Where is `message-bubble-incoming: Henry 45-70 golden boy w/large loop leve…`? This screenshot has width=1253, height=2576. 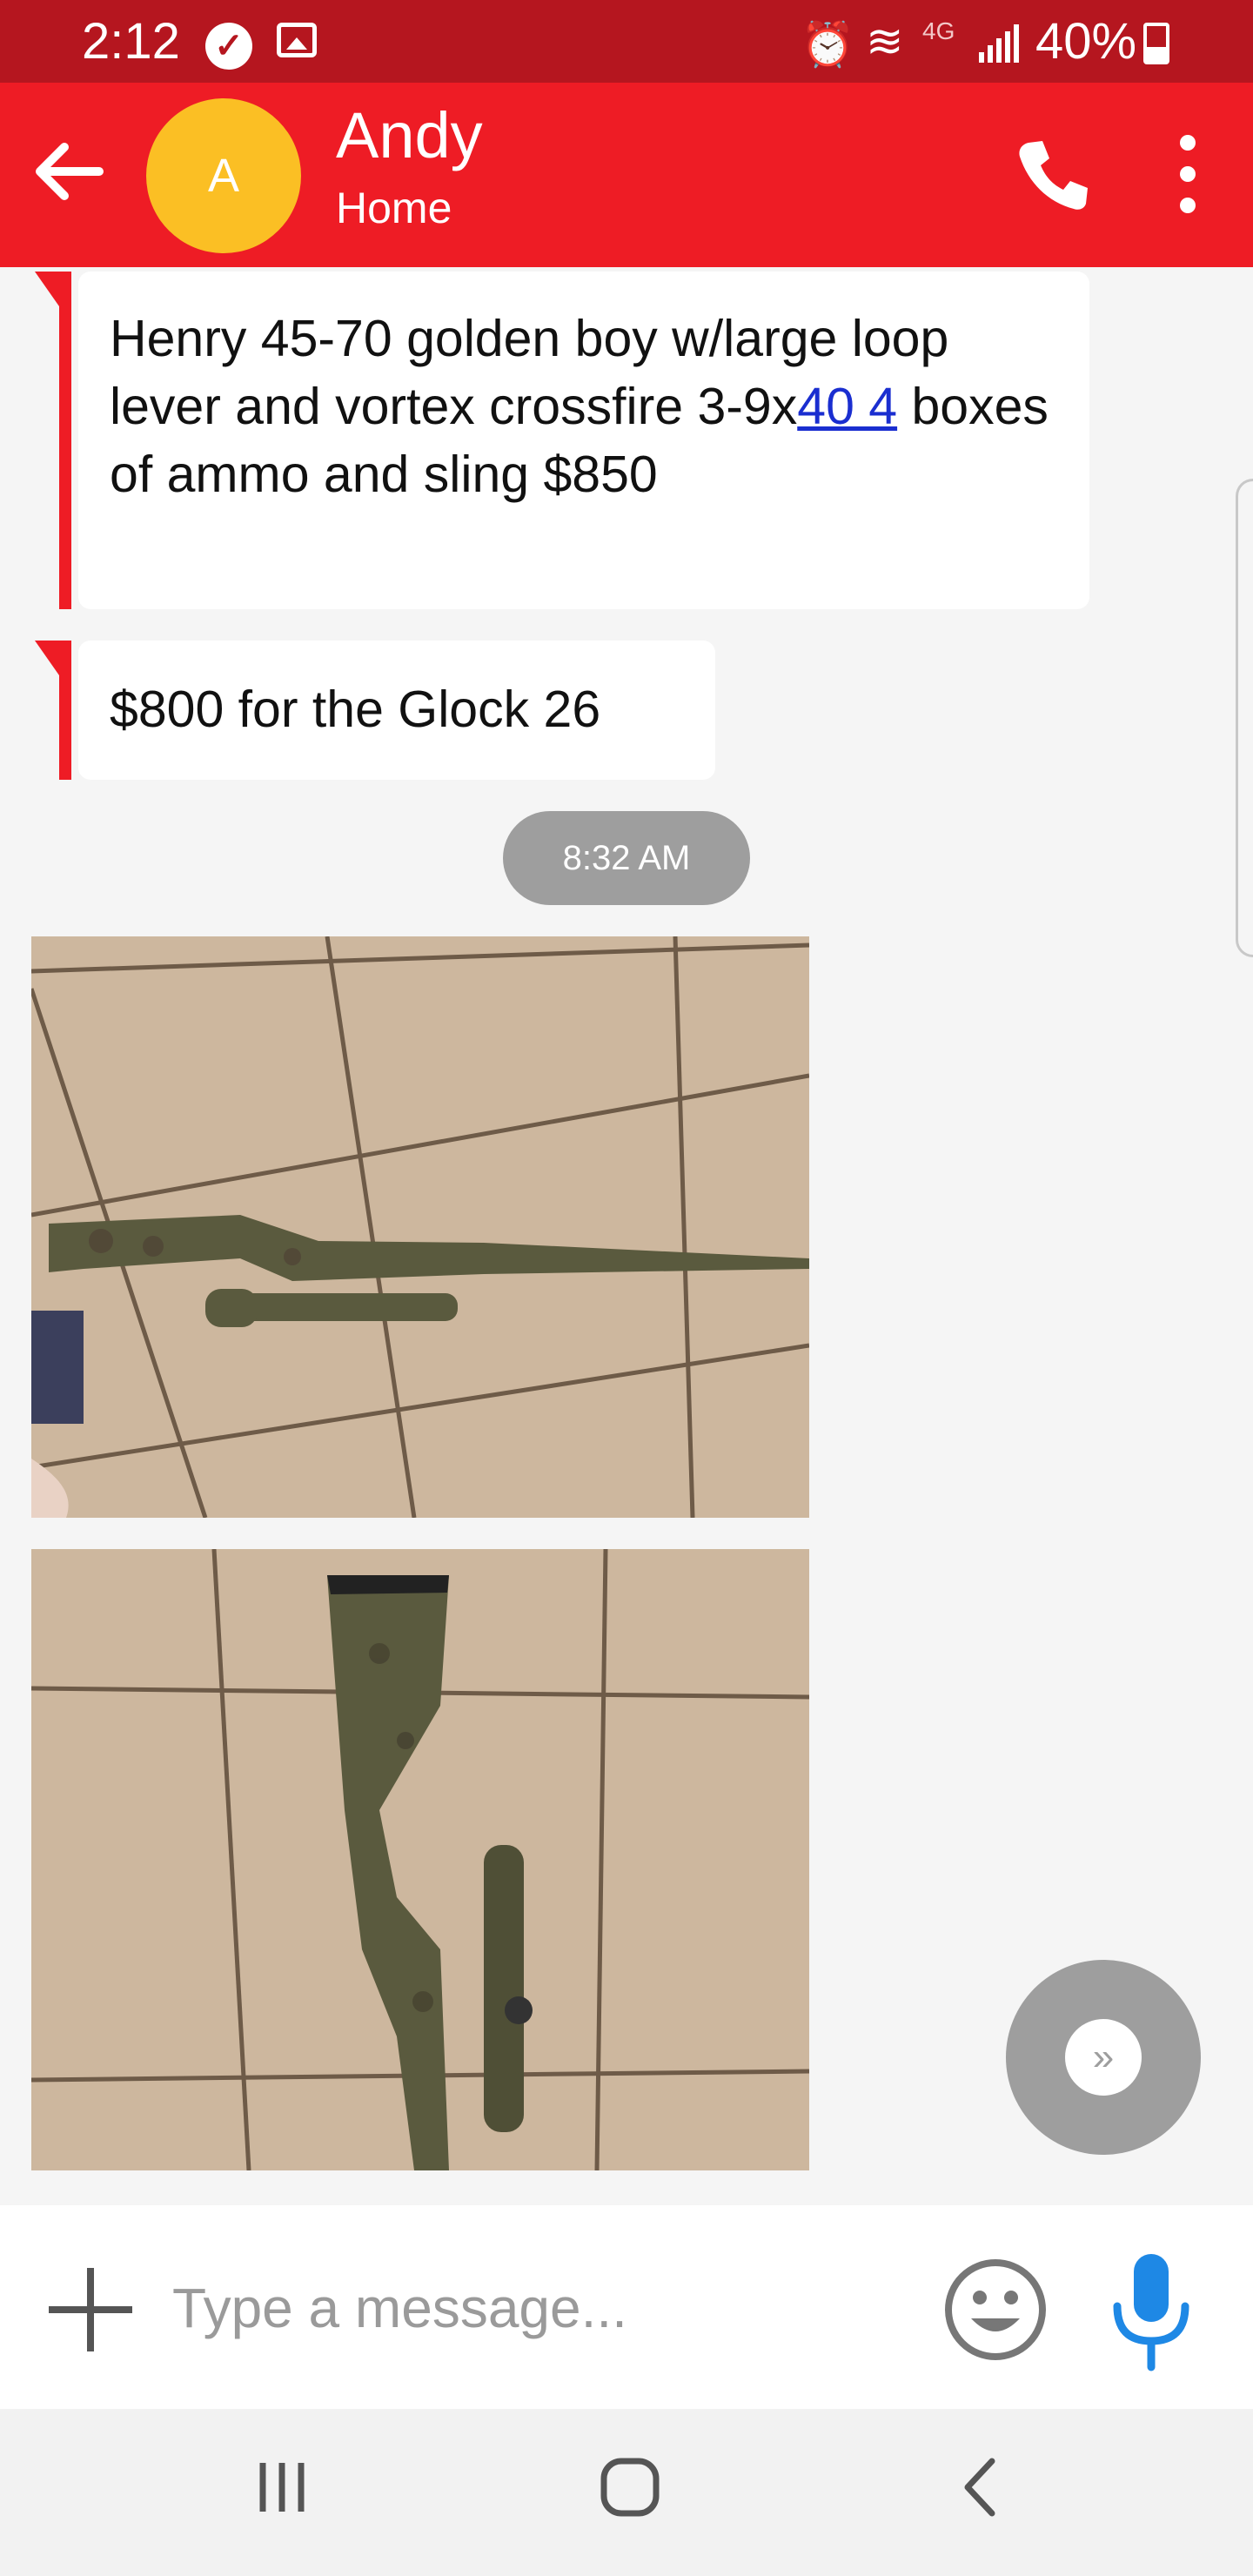 message-bubble-incoming: Henry 45-70 golden boy w/large loop leve… is located at coordinates (583, 441).